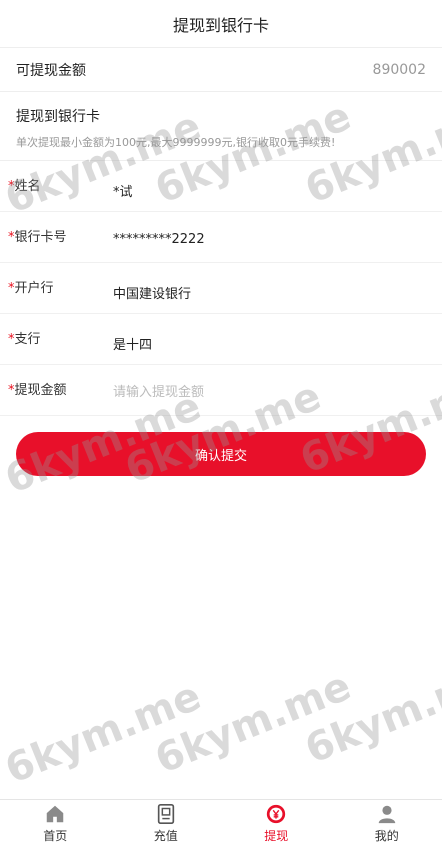 The image size is (442, 847). Describe the element at coordinates (51, 70) in the screenshot. I see `balance-label: 可提现金额` at that location.